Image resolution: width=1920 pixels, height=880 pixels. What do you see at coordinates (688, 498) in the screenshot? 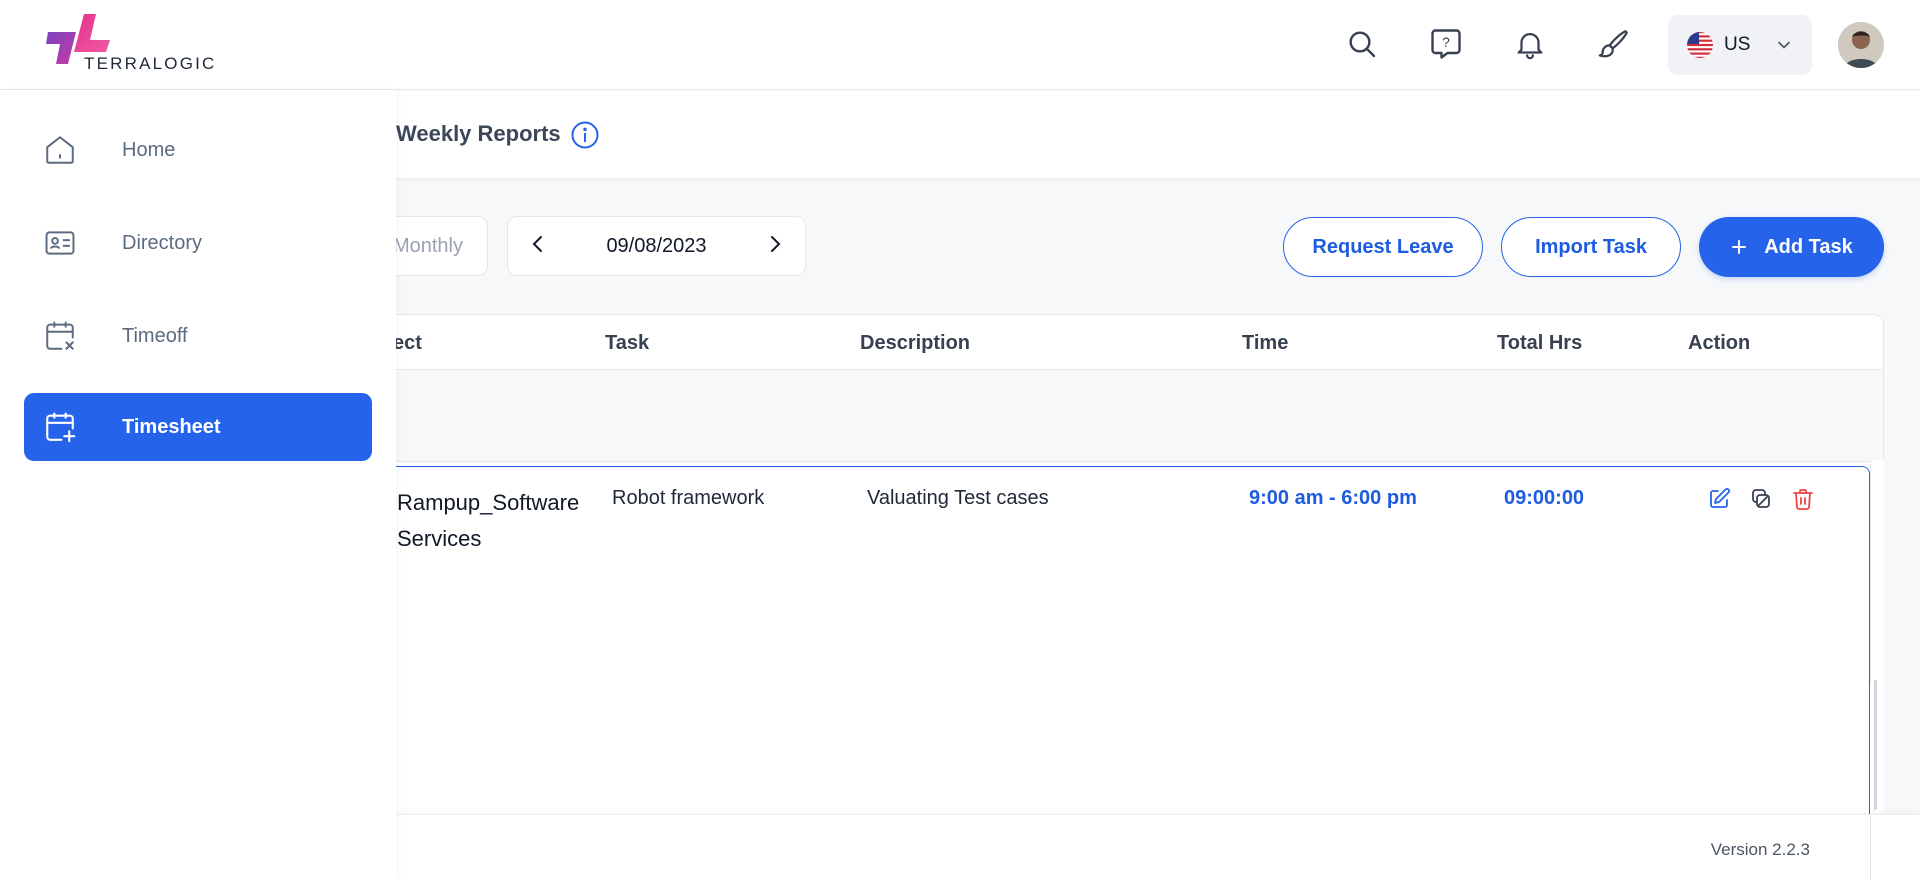
I see `cell-task: Robot framework` at bounding box center [688, 498].